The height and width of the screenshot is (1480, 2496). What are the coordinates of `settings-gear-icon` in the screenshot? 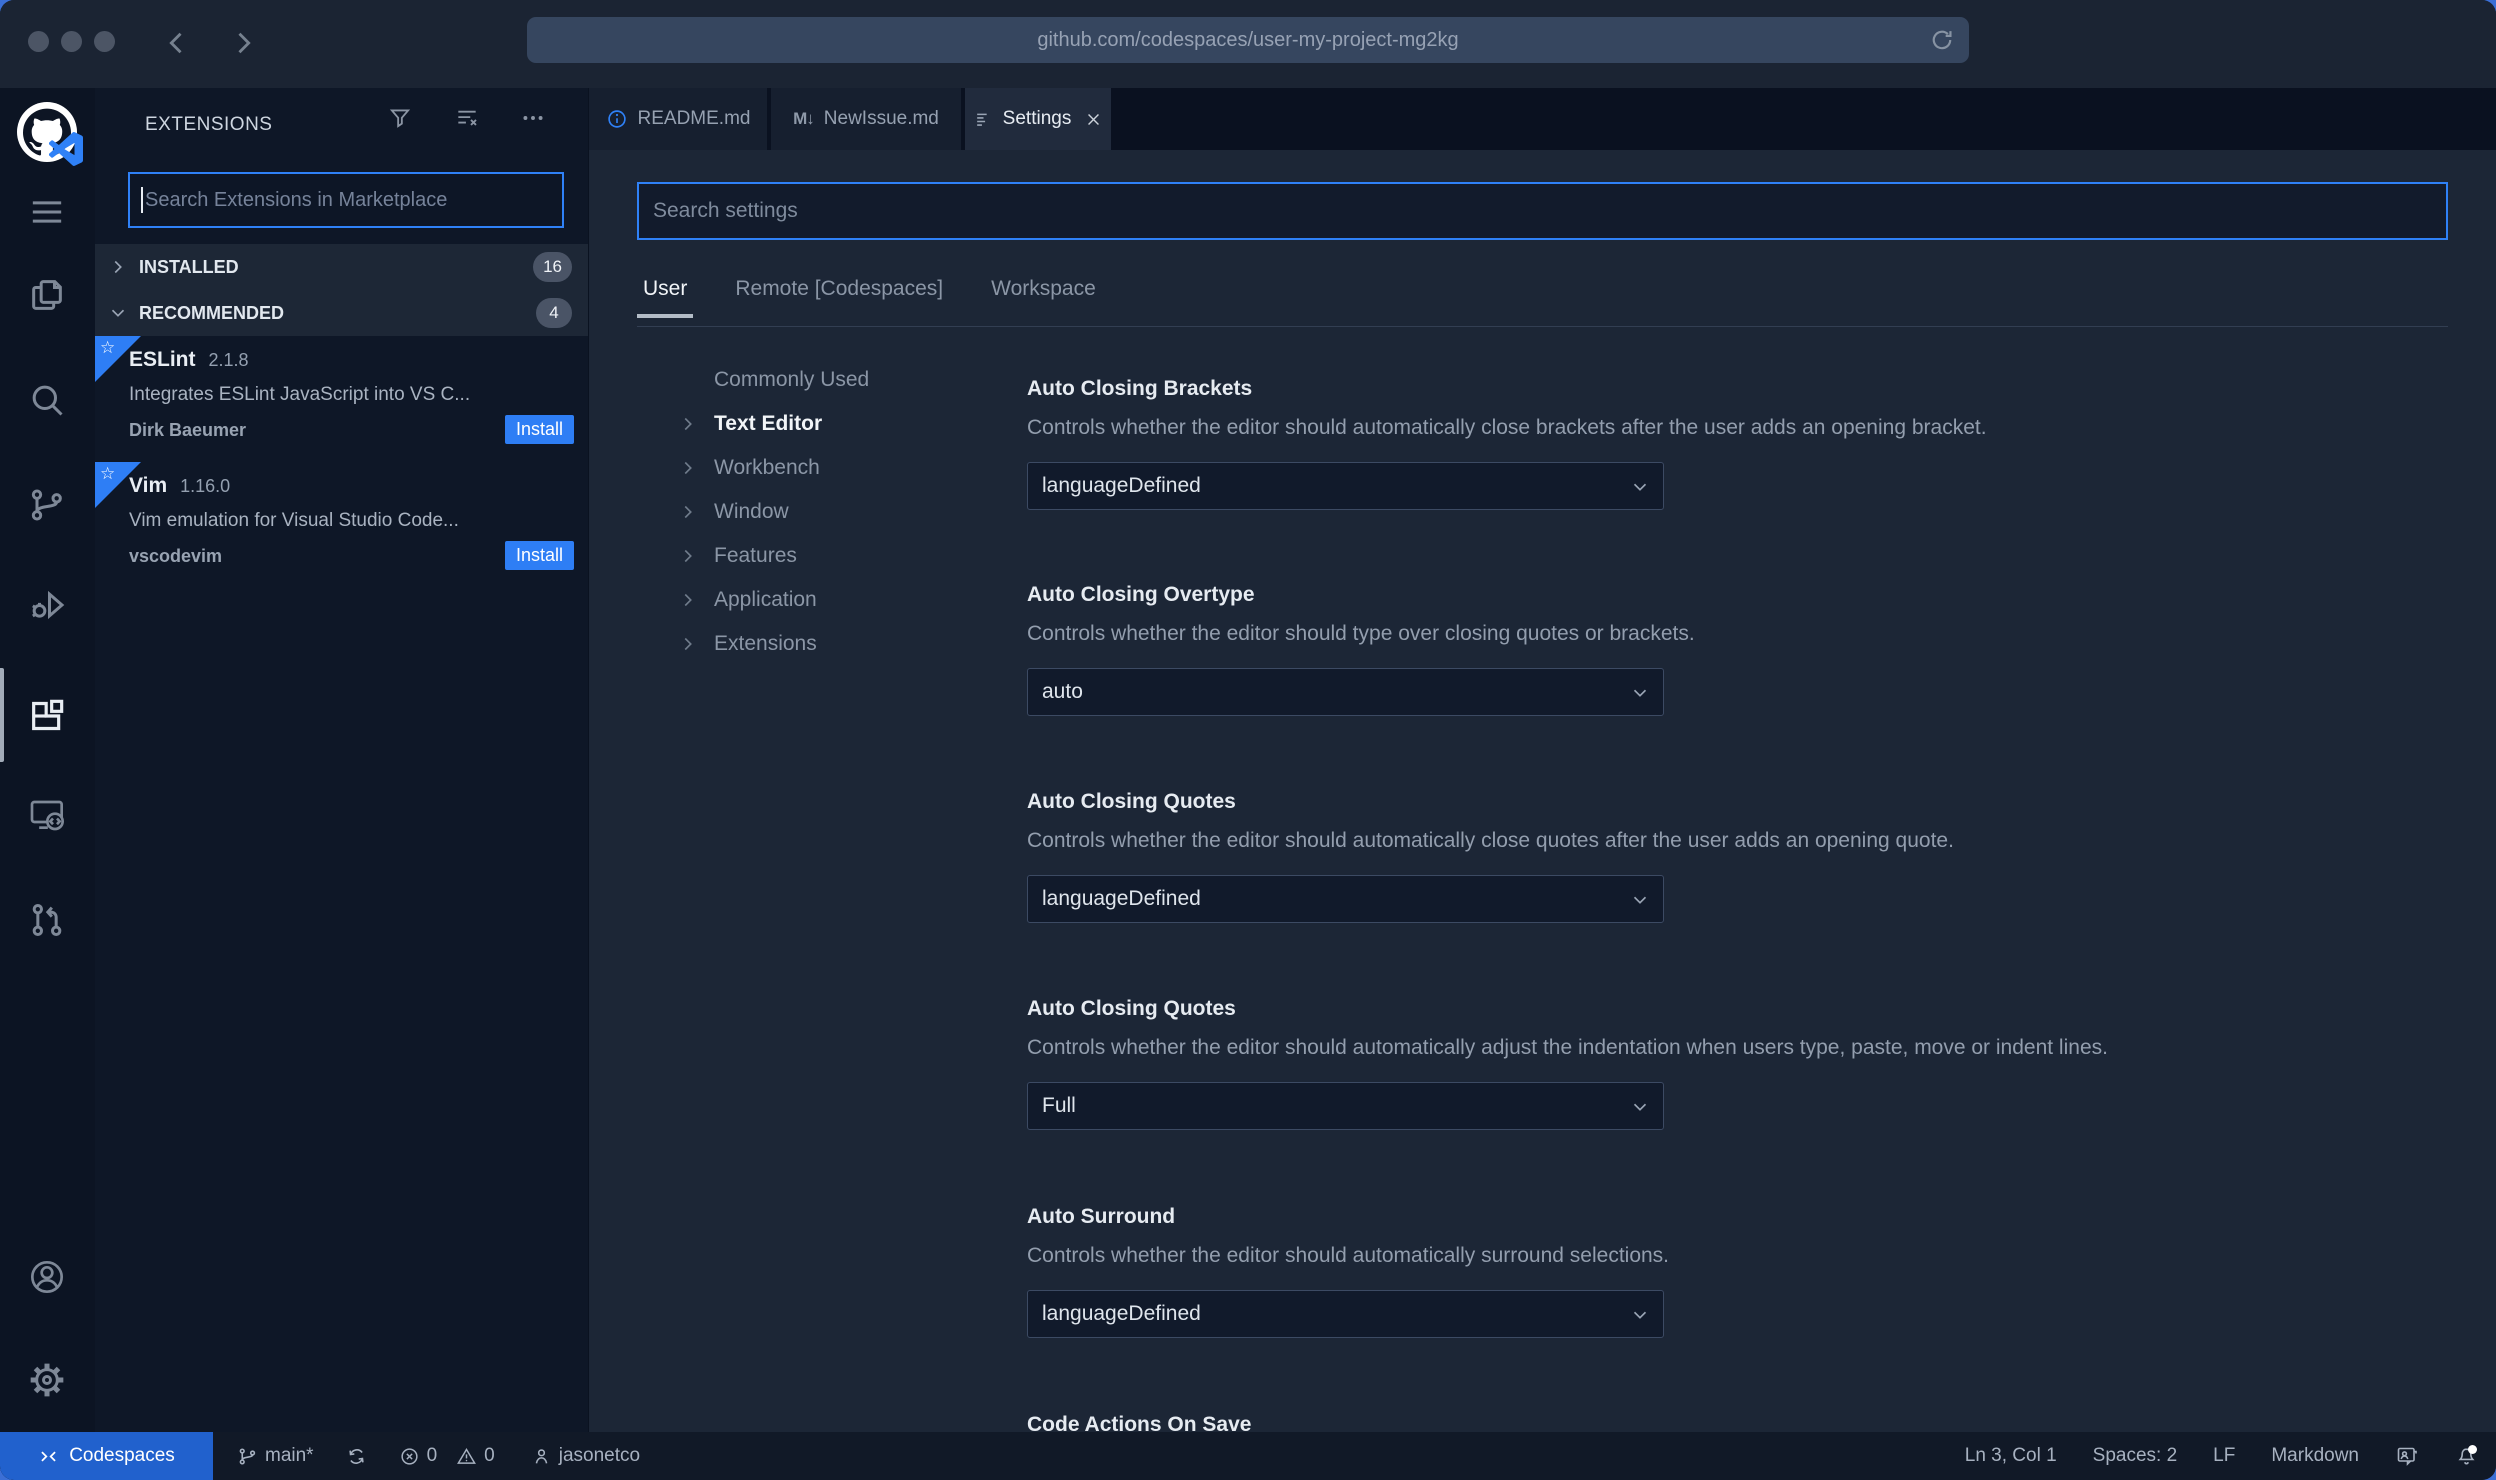 It's located at (47, 1380).